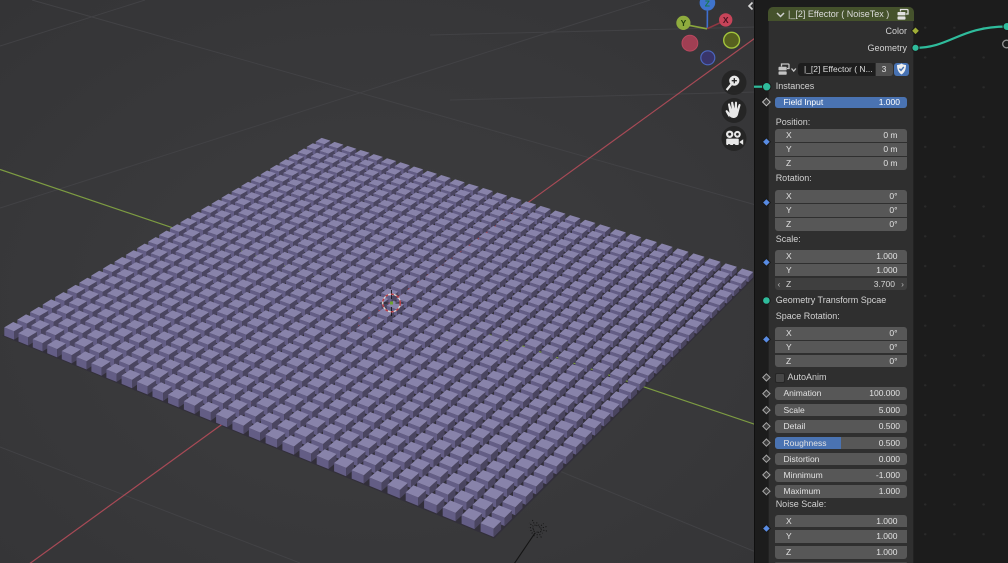 This screenshot has height=563, width=1008. I want to click on svg-text: Z, so click(707, 4).